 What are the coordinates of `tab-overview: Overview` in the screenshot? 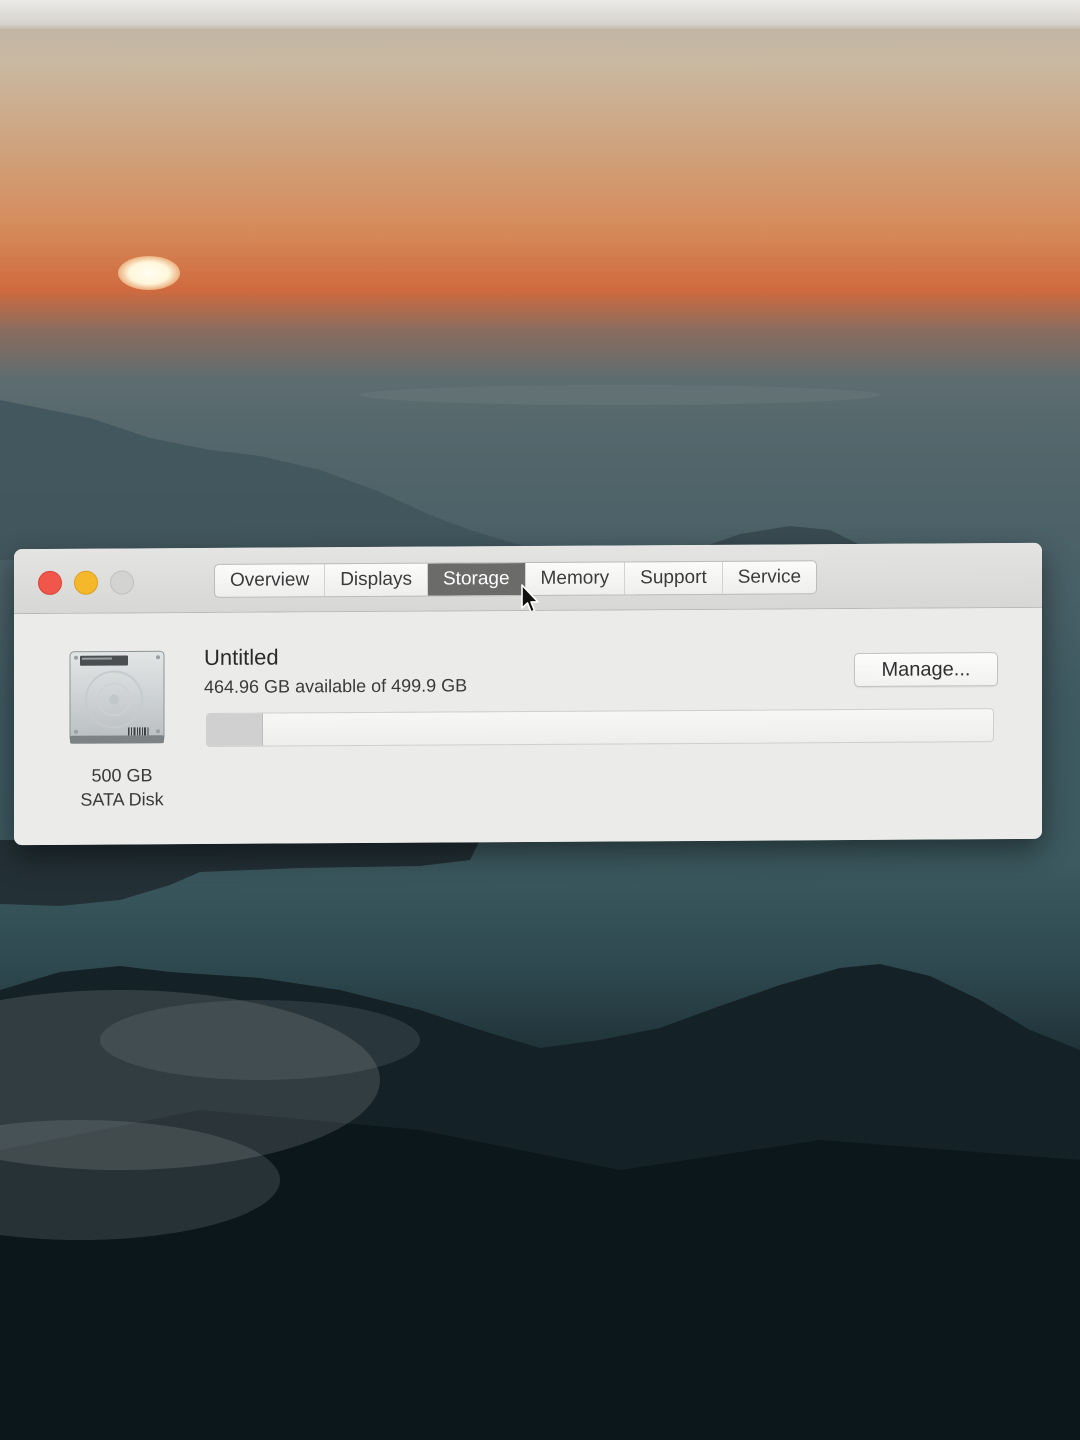 It's located at (270, 580).